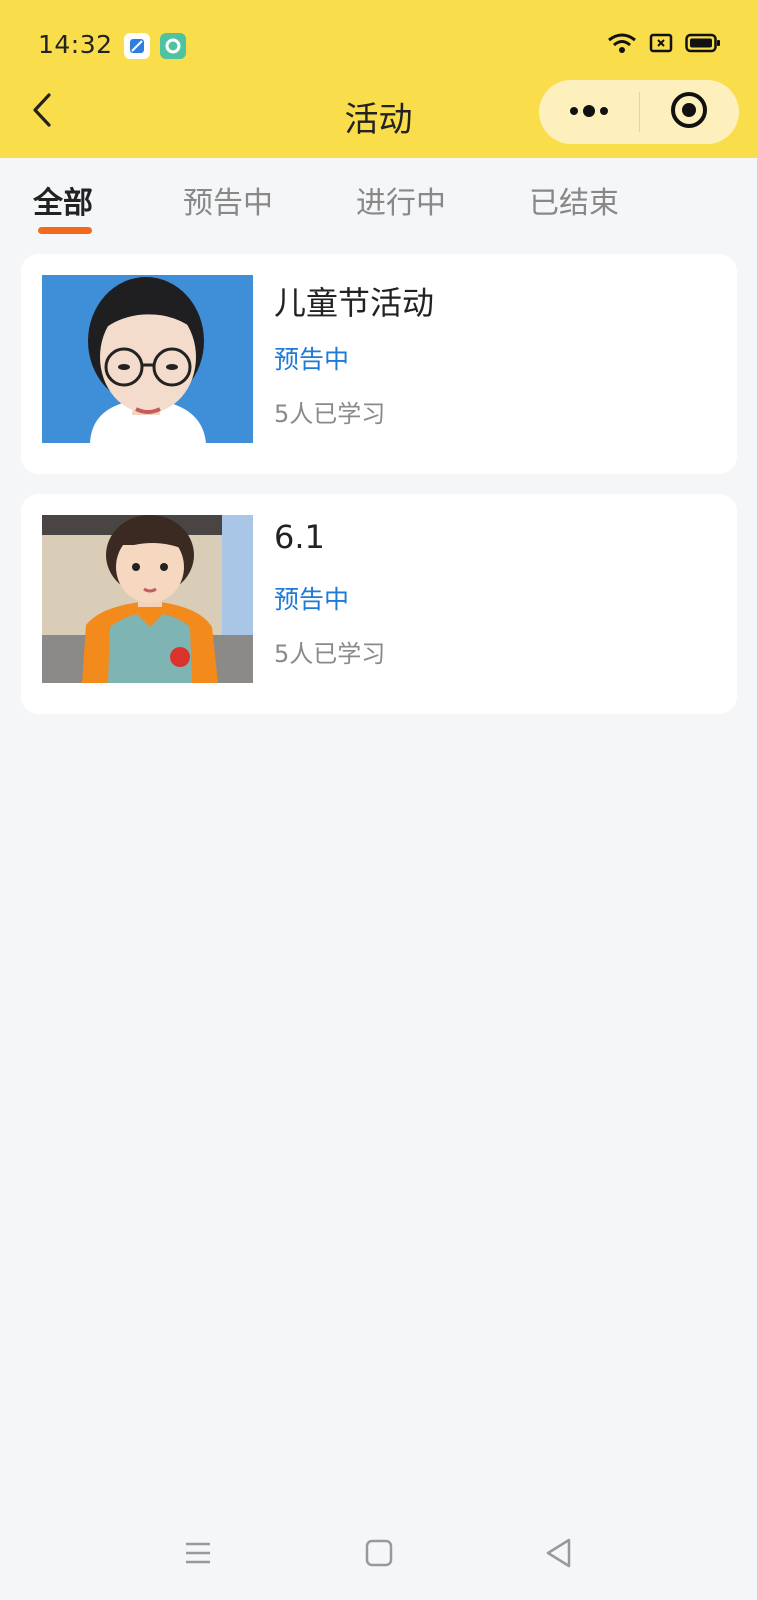  I want to click on wifi-icon, so click(622, 45).